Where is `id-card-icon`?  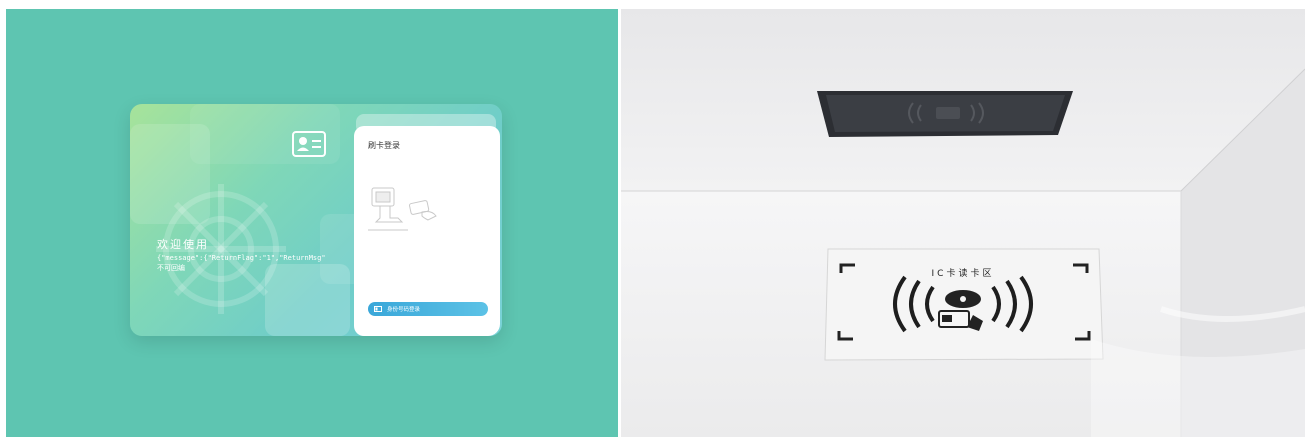 id-card-icon is located at coordinates (309, 144).